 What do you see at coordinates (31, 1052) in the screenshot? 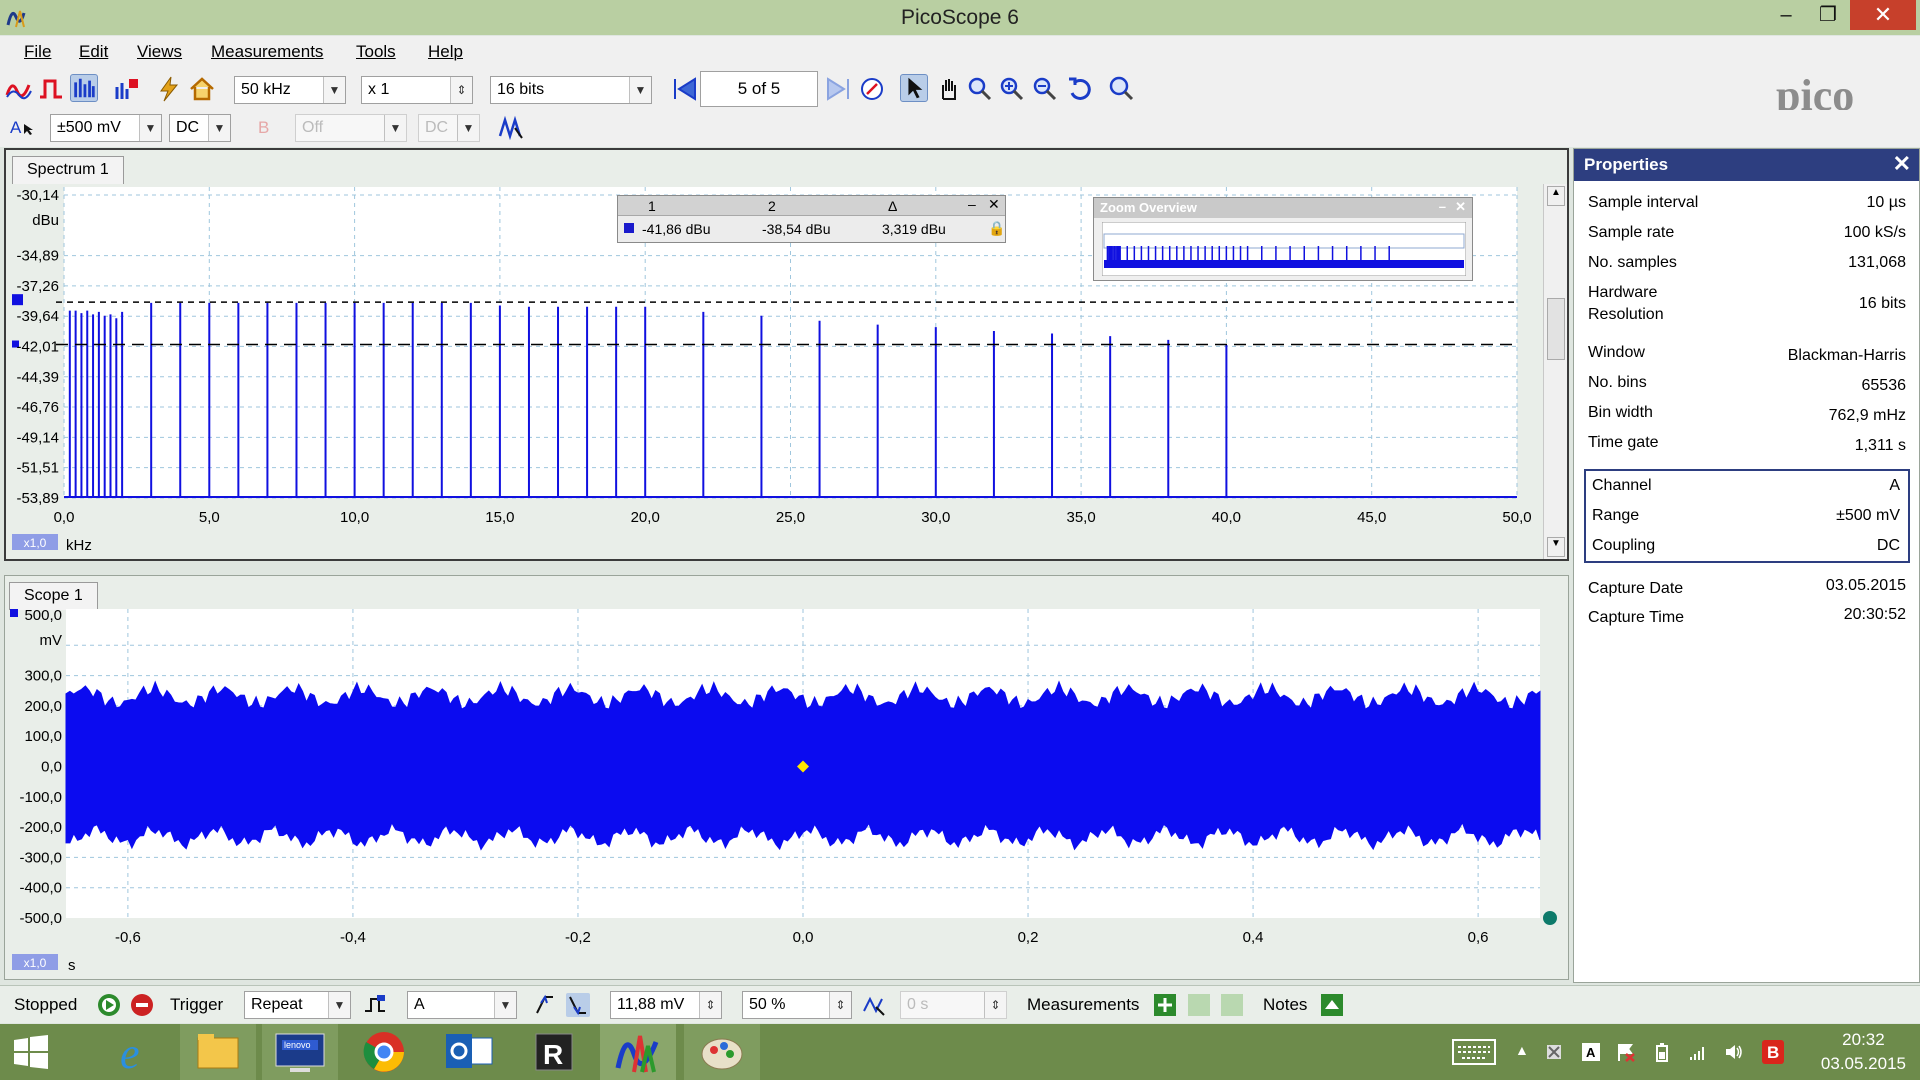
I see `windows-start-icon` at bounding box center [31, 1052].